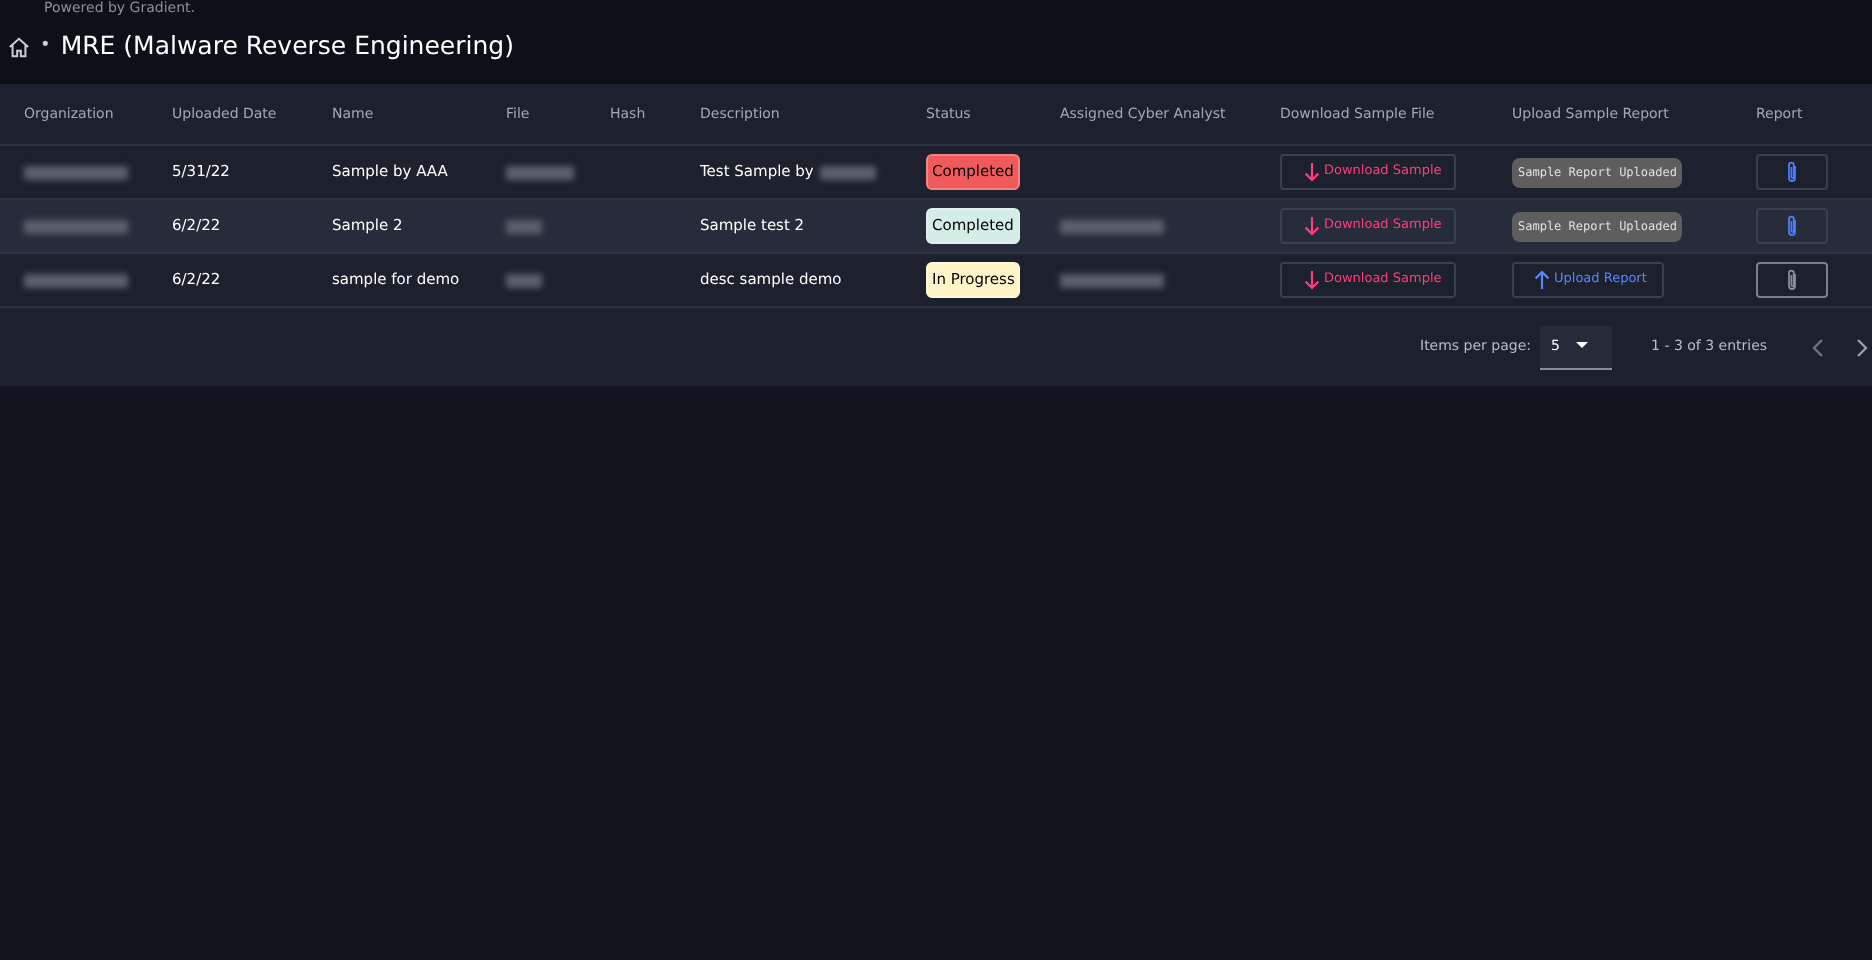 The height and width of the screenshot is (960, 1872). Describe the element at coordinates (1817, 347) in the screenshot. I see `previous-page-icon` at that location.